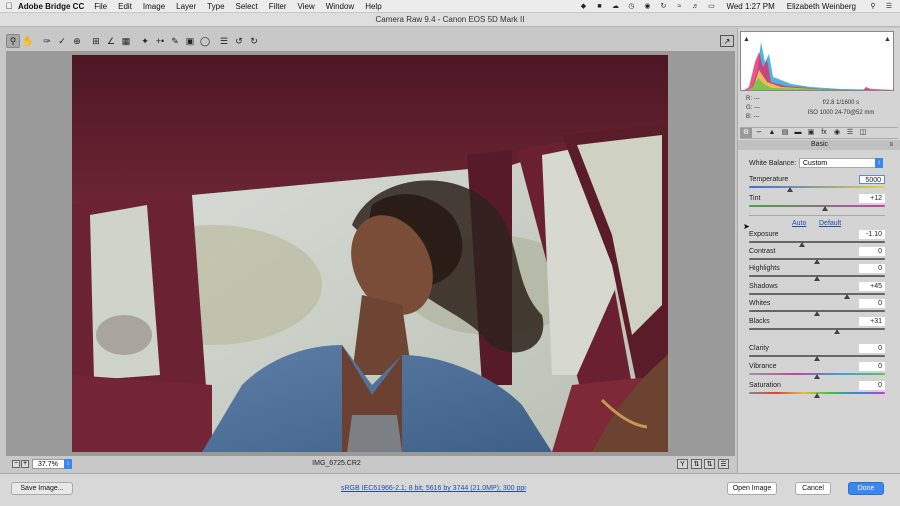 The width and height of the screenshot is (900, 506). What do you see at coordinates (872, 251) in the screenshot?
I see `contrast-value-field: 0` at bounding box center [872, 251].